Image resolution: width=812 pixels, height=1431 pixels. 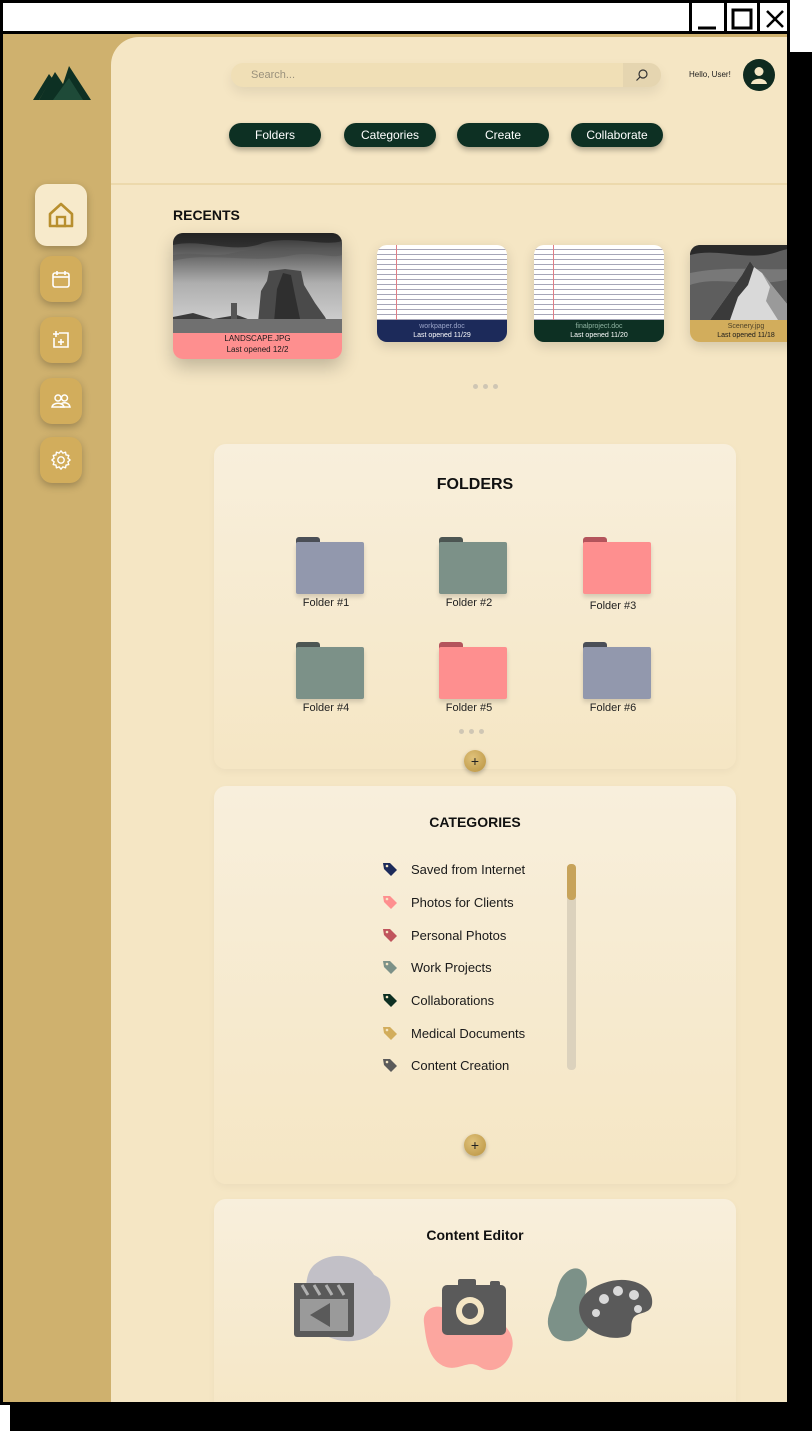 What do you see at coordinates (62, 83) in the screenshot?
I see `logo-mountain-icon` at bounding box center [62, 83].